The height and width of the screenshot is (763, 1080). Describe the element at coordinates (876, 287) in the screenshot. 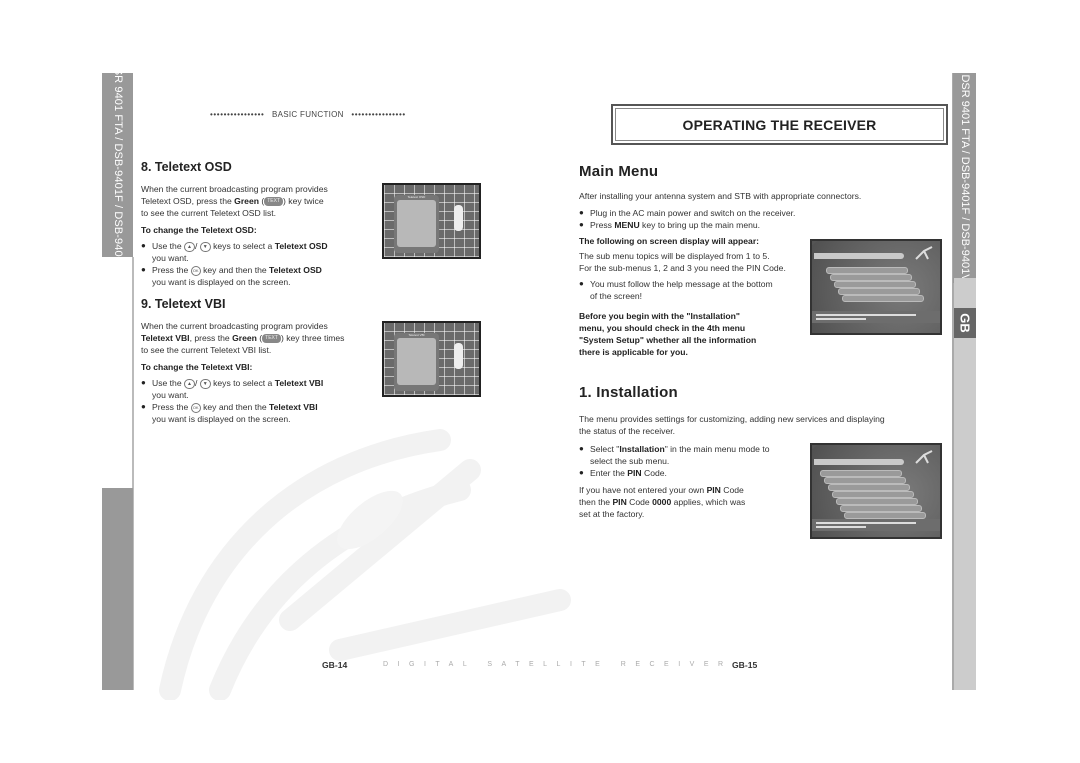

I see `main-menu-screenshot` at that location.